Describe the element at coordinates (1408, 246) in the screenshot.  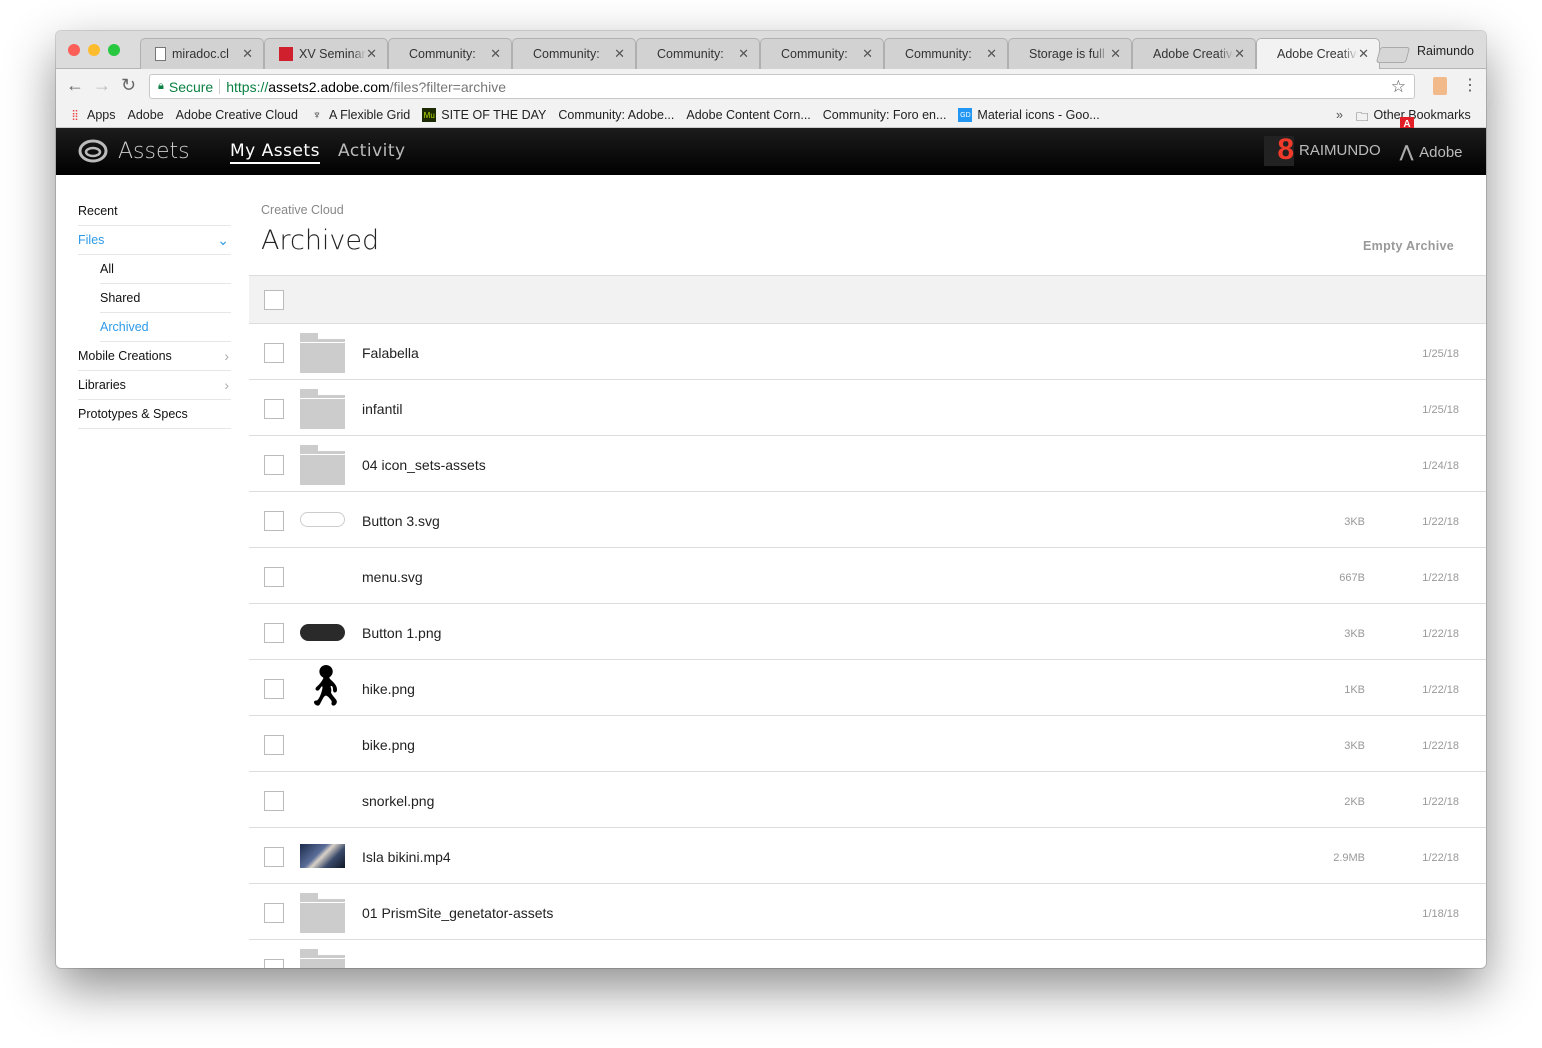
I see `empty-archive-button: Empty Archive` at that location.